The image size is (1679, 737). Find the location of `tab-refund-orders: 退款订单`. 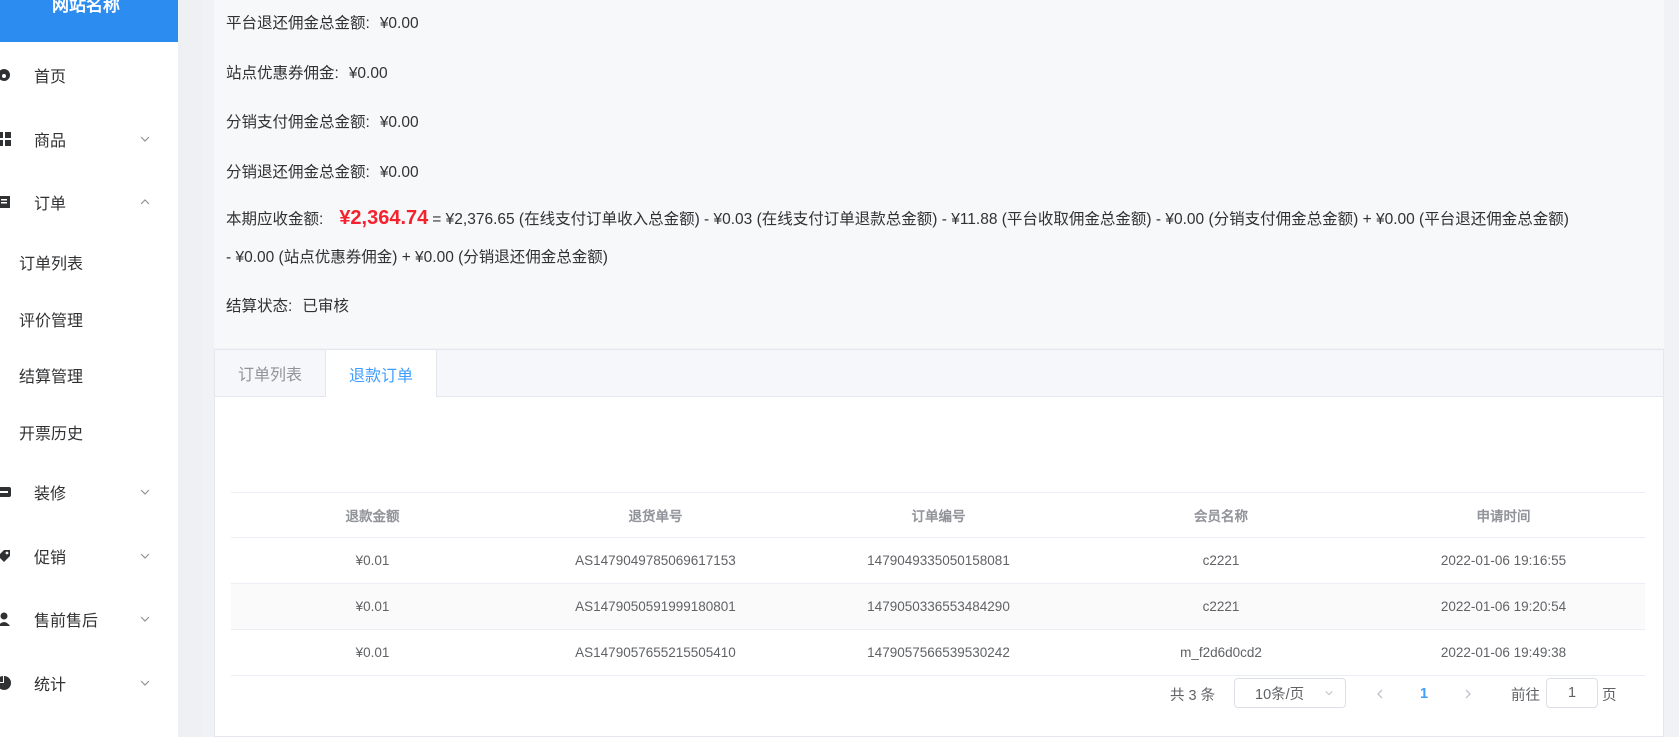

tab-refund-orders: 退款订单 is located at coordinates (381, 373).